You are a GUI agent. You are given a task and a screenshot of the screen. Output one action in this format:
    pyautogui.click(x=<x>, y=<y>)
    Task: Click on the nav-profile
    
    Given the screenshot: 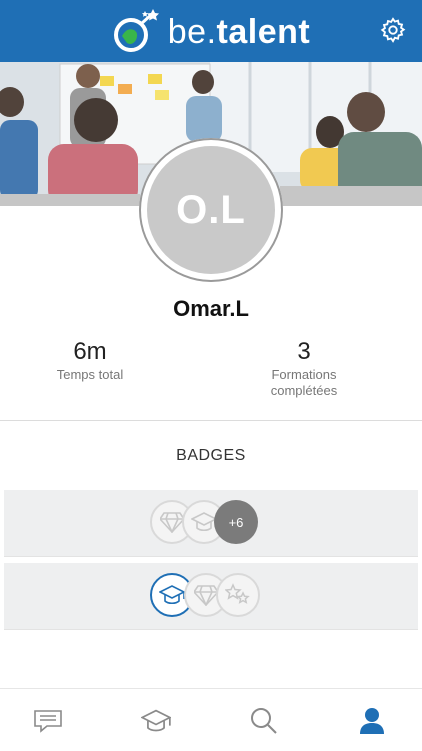 What is the action you would take?
    pyautogui.click(x=372, y=721)
    